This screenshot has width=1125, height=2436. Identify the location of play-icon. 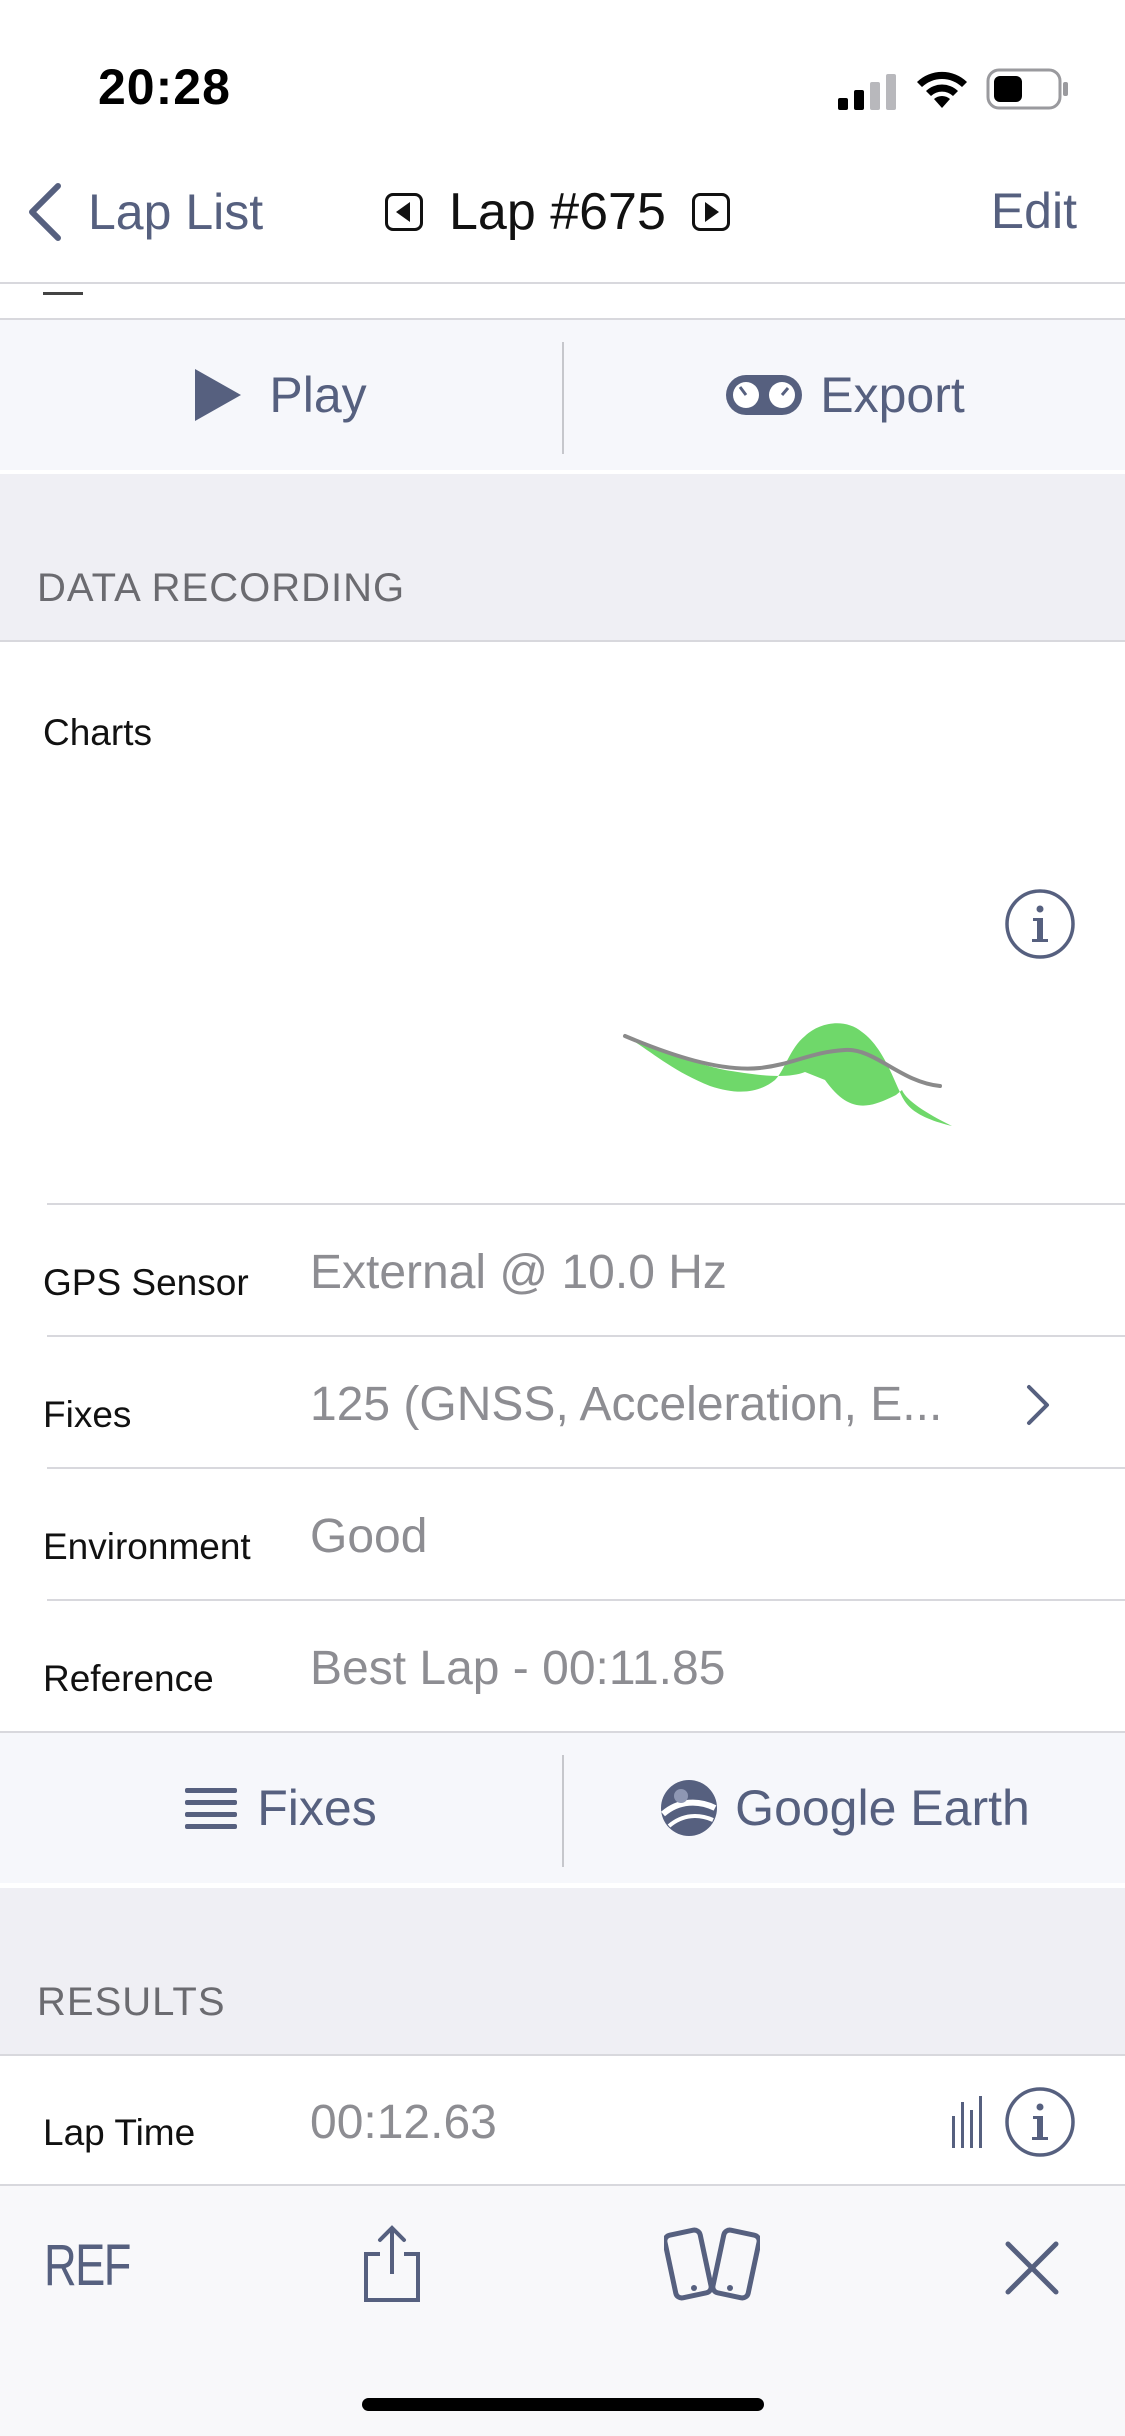
(218, 395).